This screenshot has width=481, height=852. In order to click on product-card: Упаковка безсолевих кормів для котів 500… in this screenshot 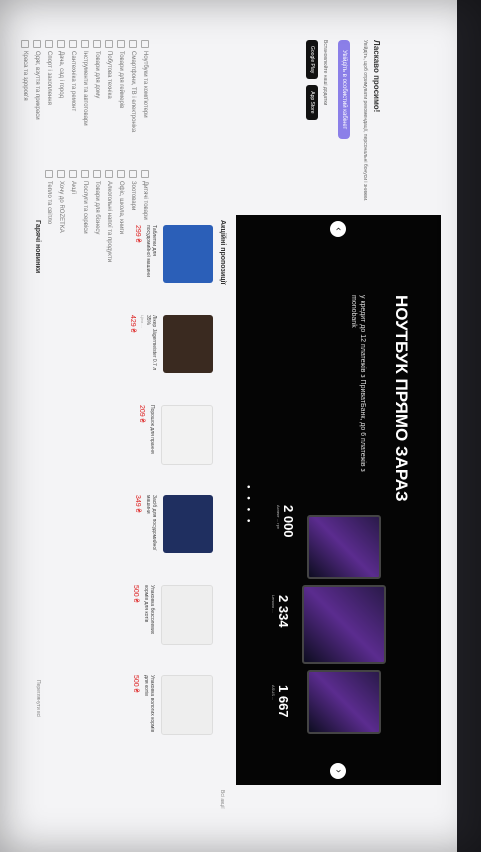, I will do `click(138, 615)`.